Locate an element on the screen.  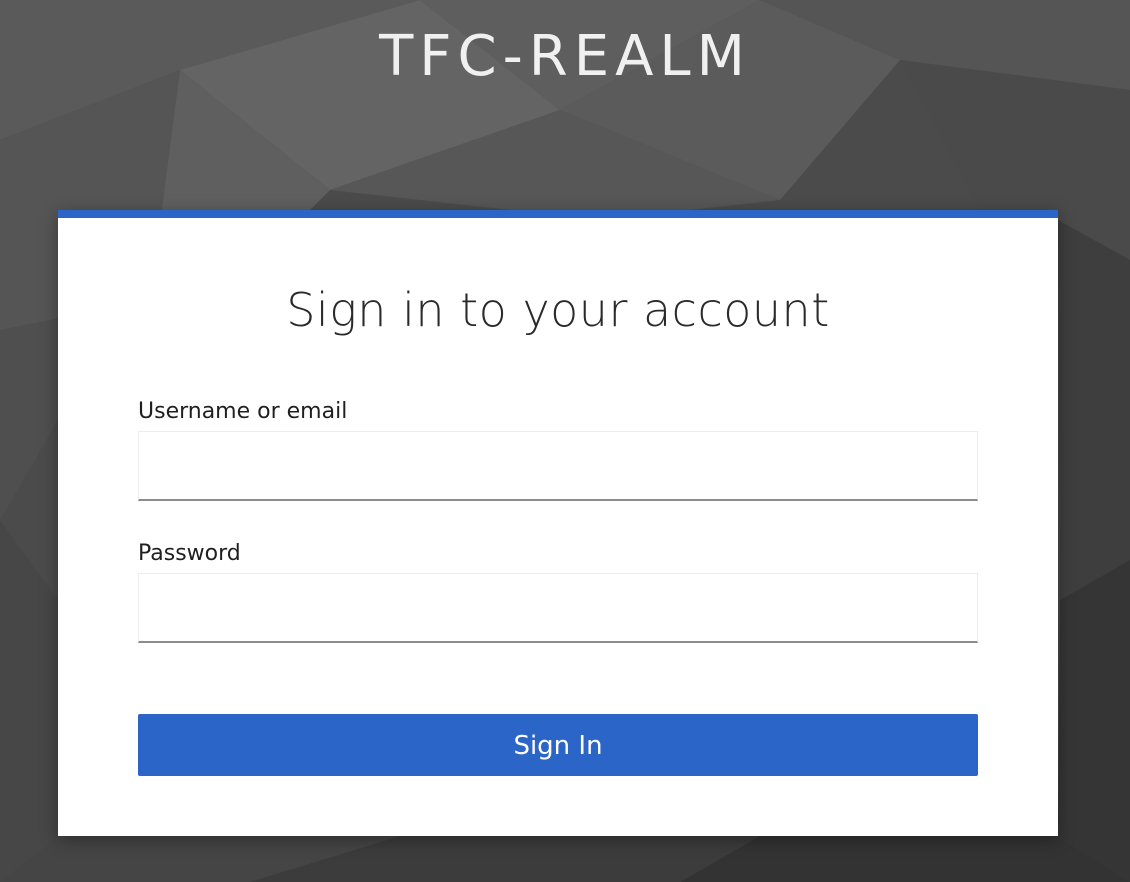
password-label: Password is located at coordinates (189, 553).